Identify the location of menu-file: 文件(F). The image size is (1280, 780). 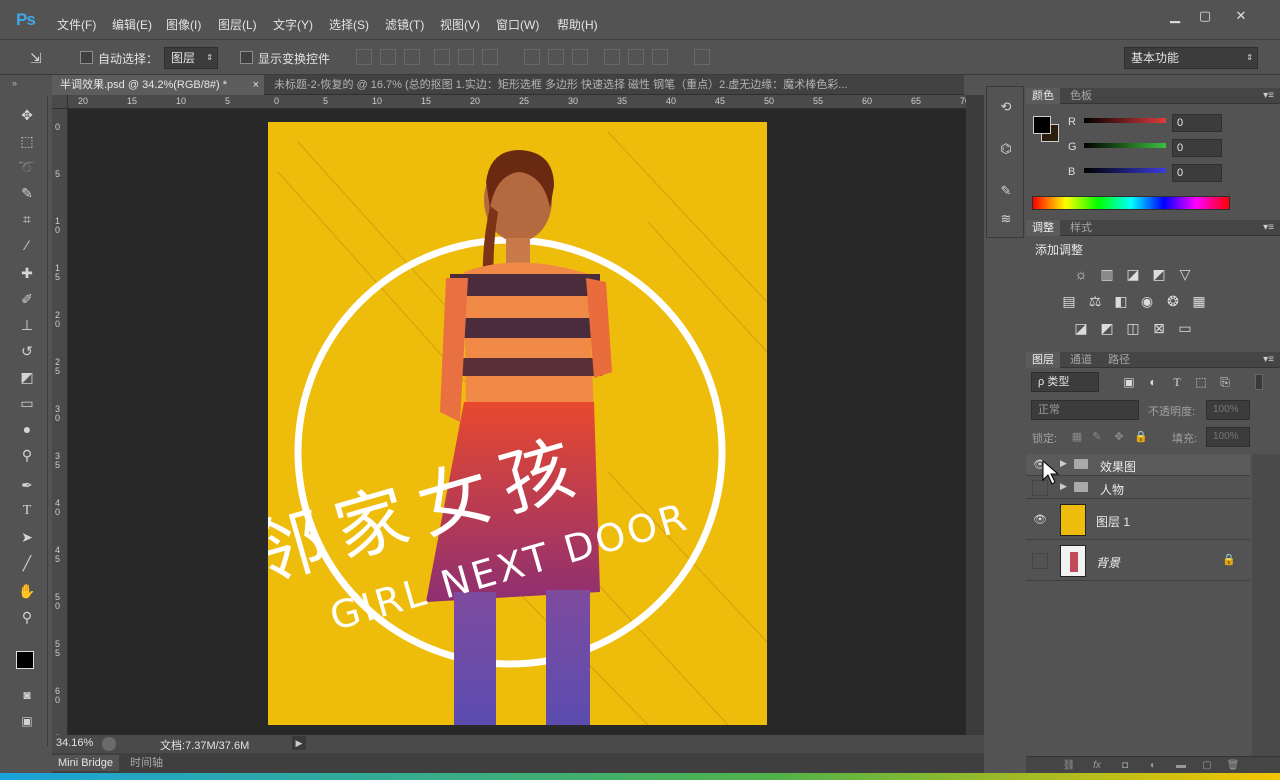
(76, 25).